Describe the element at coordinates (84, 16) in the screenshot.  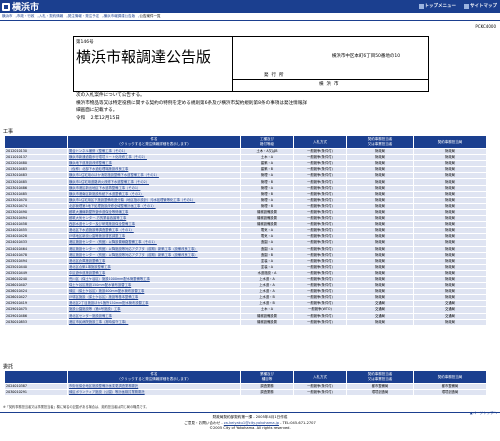
I see `breadcrumb-item: 発注情報・発注予定` at that location.